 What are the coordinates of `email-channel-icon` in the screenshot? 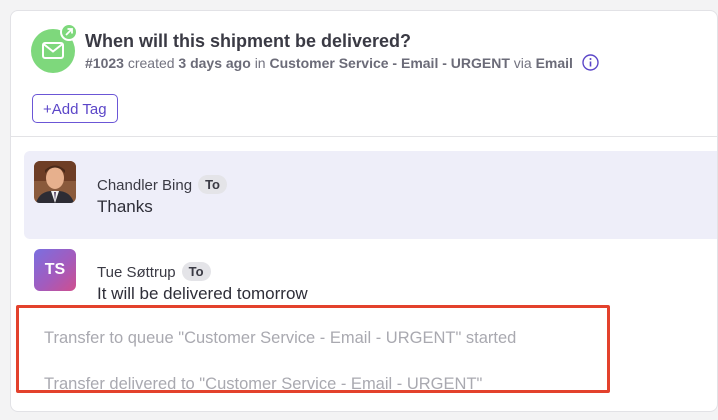 It's located at (54, 48).